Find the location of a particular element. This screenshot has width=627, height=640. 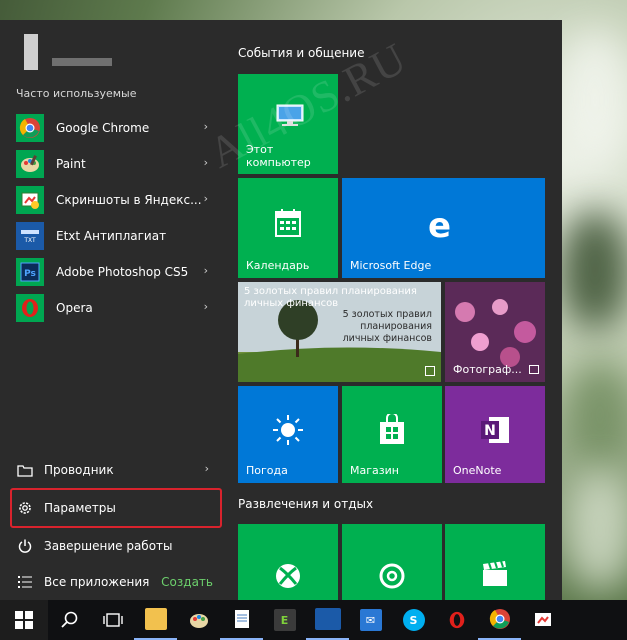

app-label: Opera is located at coordinates (74, 308).